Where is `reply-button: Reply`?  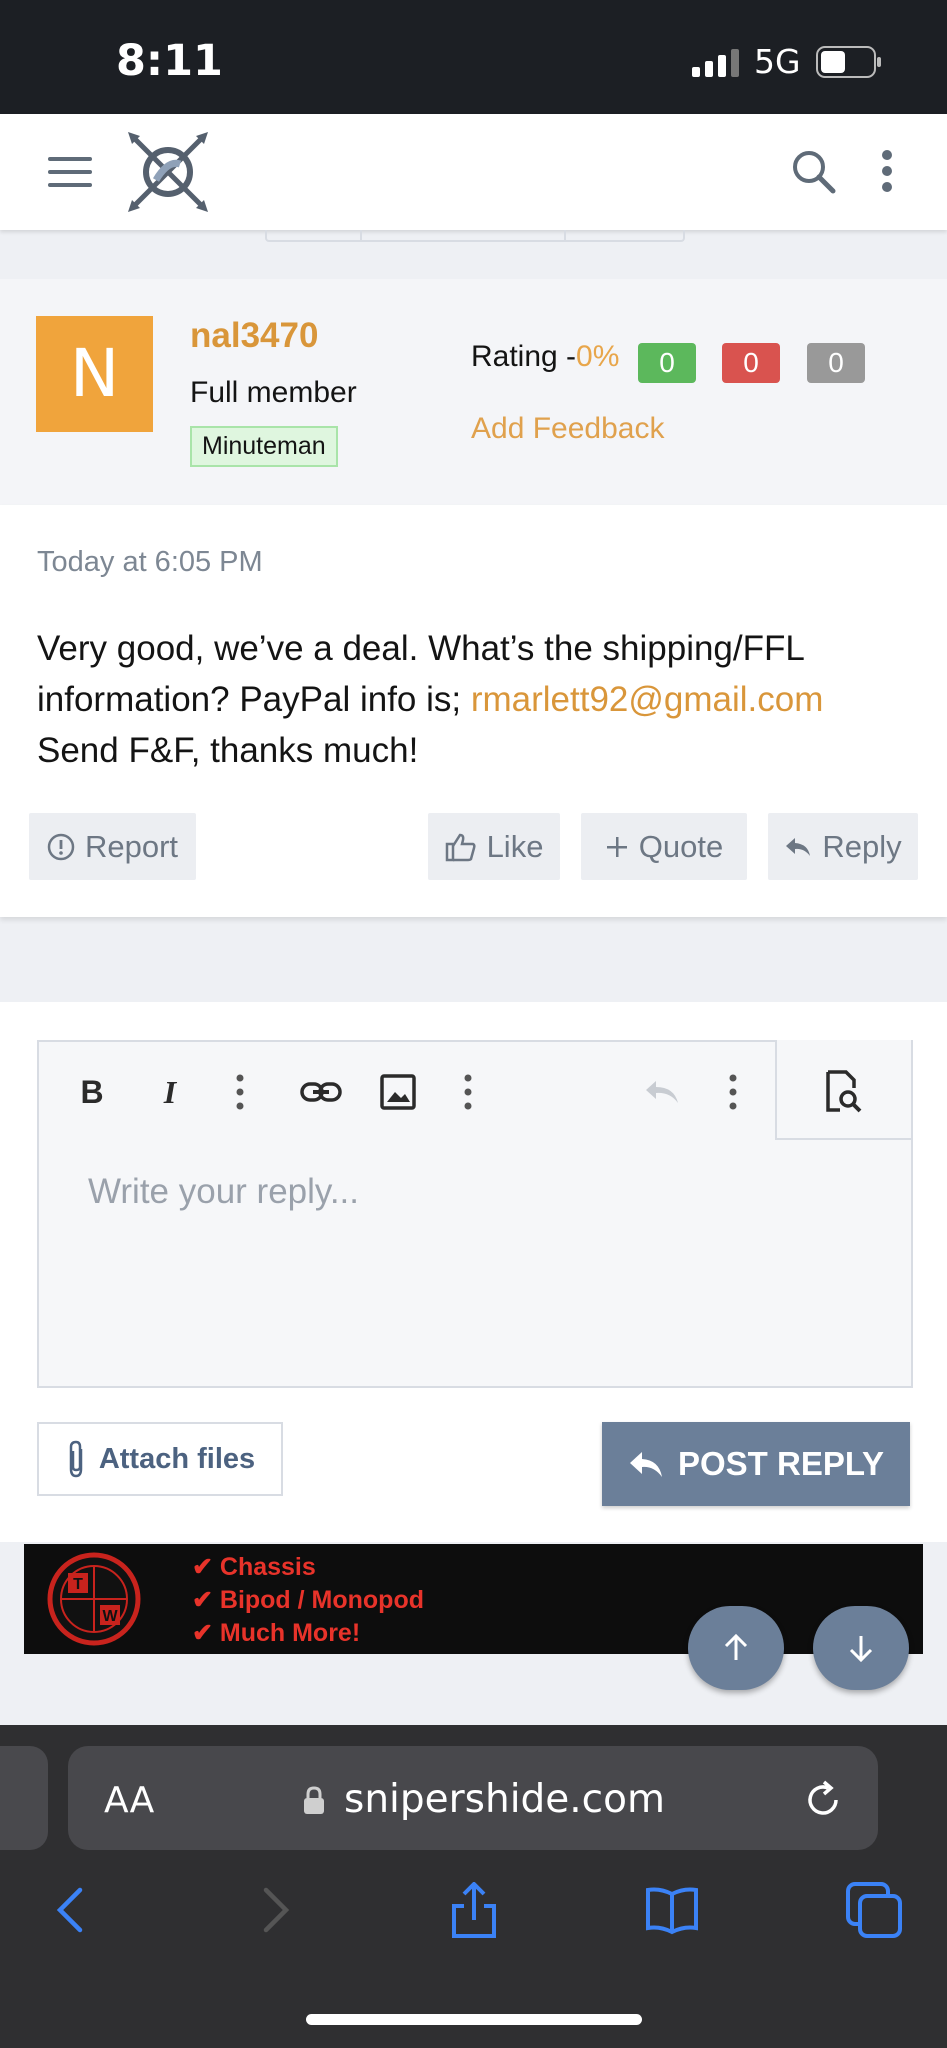 reply-button: Reply is located at coordinates (843, 846).